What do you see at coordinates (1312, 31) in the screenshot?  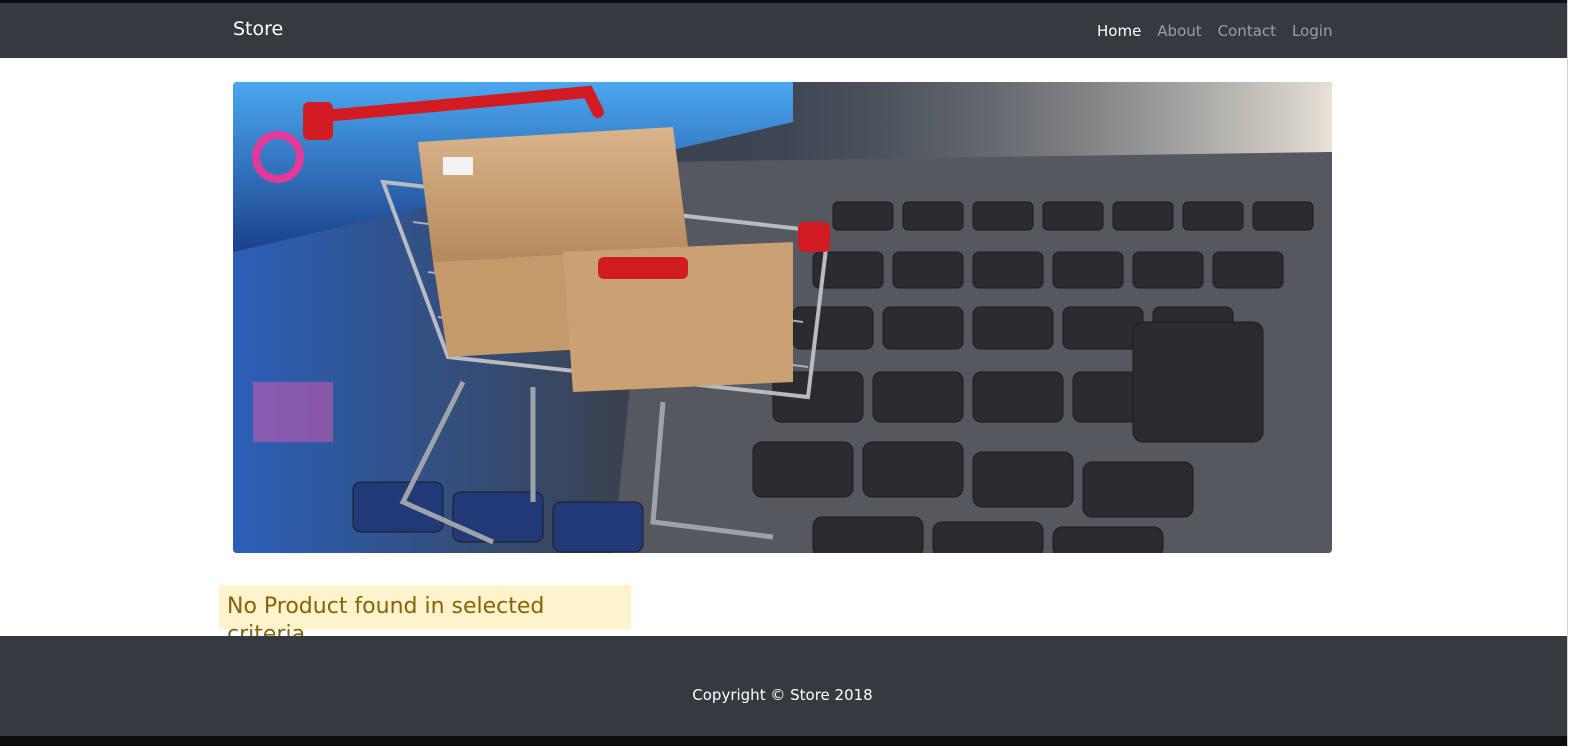 I see `nav-link-login: Login` at bounding box center [1312, 31].